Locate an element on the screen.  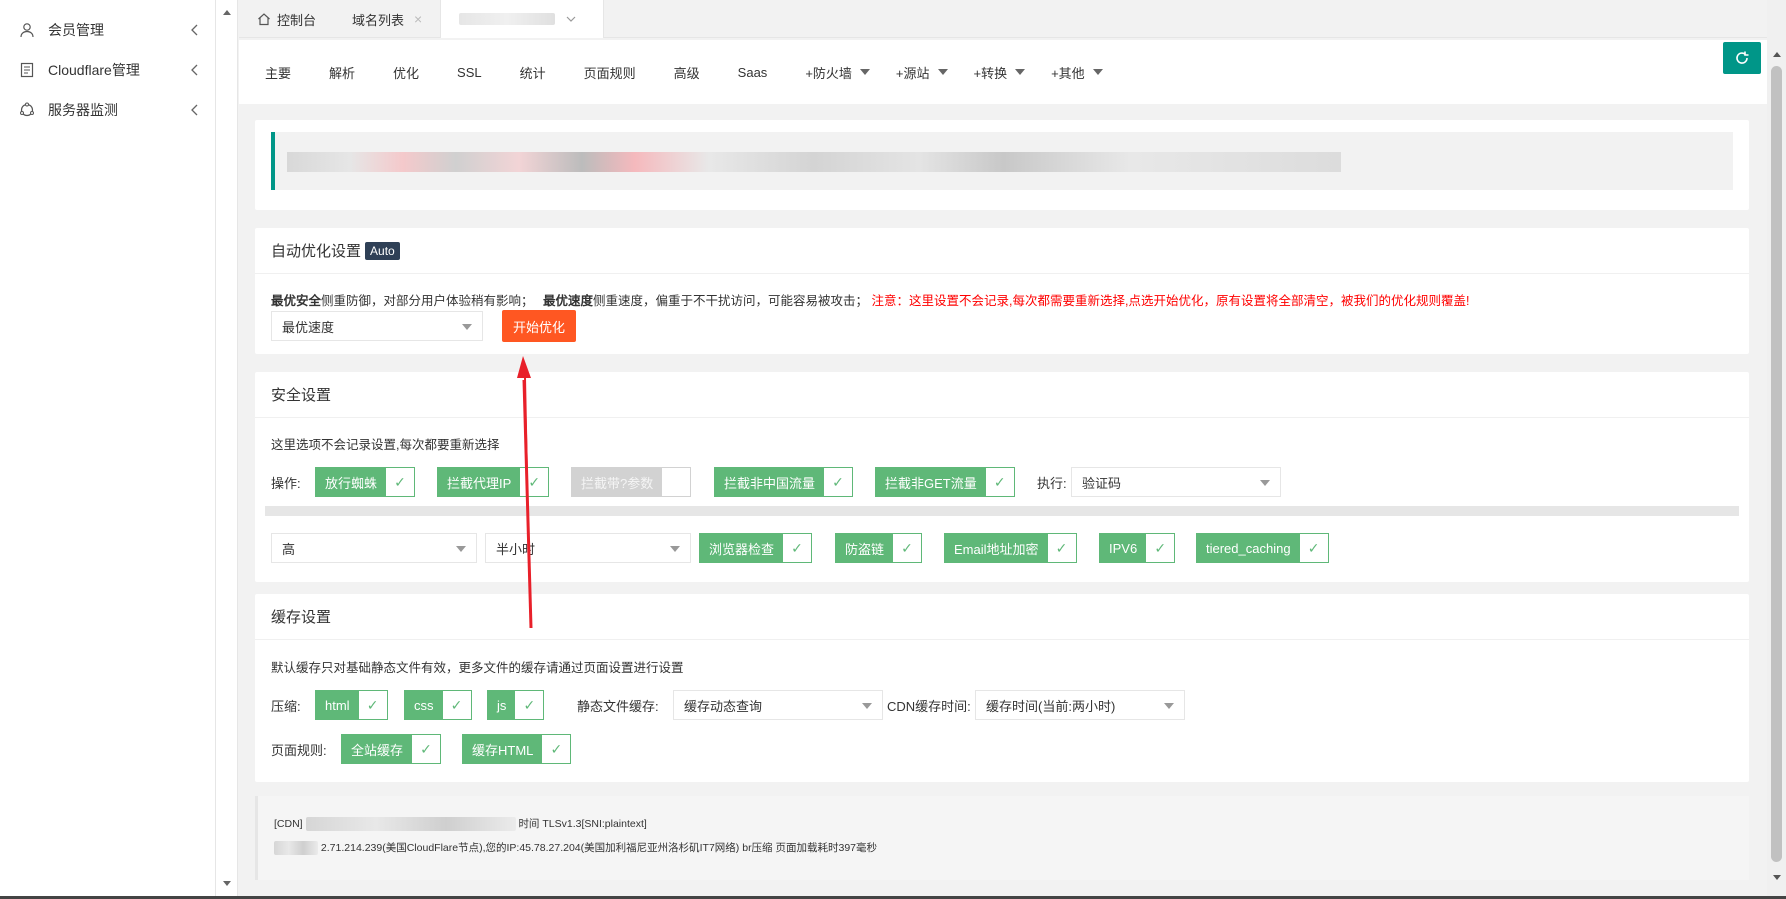
toggle-label: 放行蜘蛛 is located at coordinates (351, 482).